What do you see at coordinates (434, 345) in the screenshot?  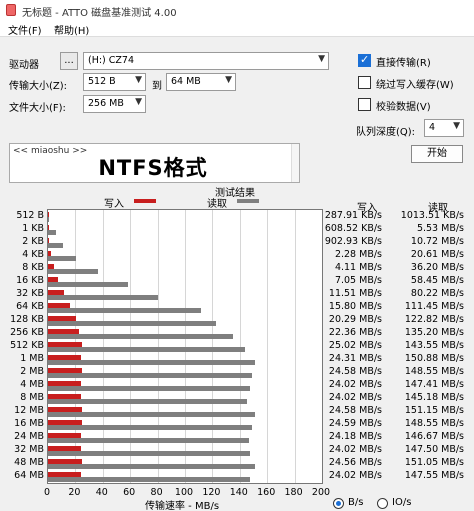 I see `read-value: 143.55 MB/s` at bounding box center [434, 345].